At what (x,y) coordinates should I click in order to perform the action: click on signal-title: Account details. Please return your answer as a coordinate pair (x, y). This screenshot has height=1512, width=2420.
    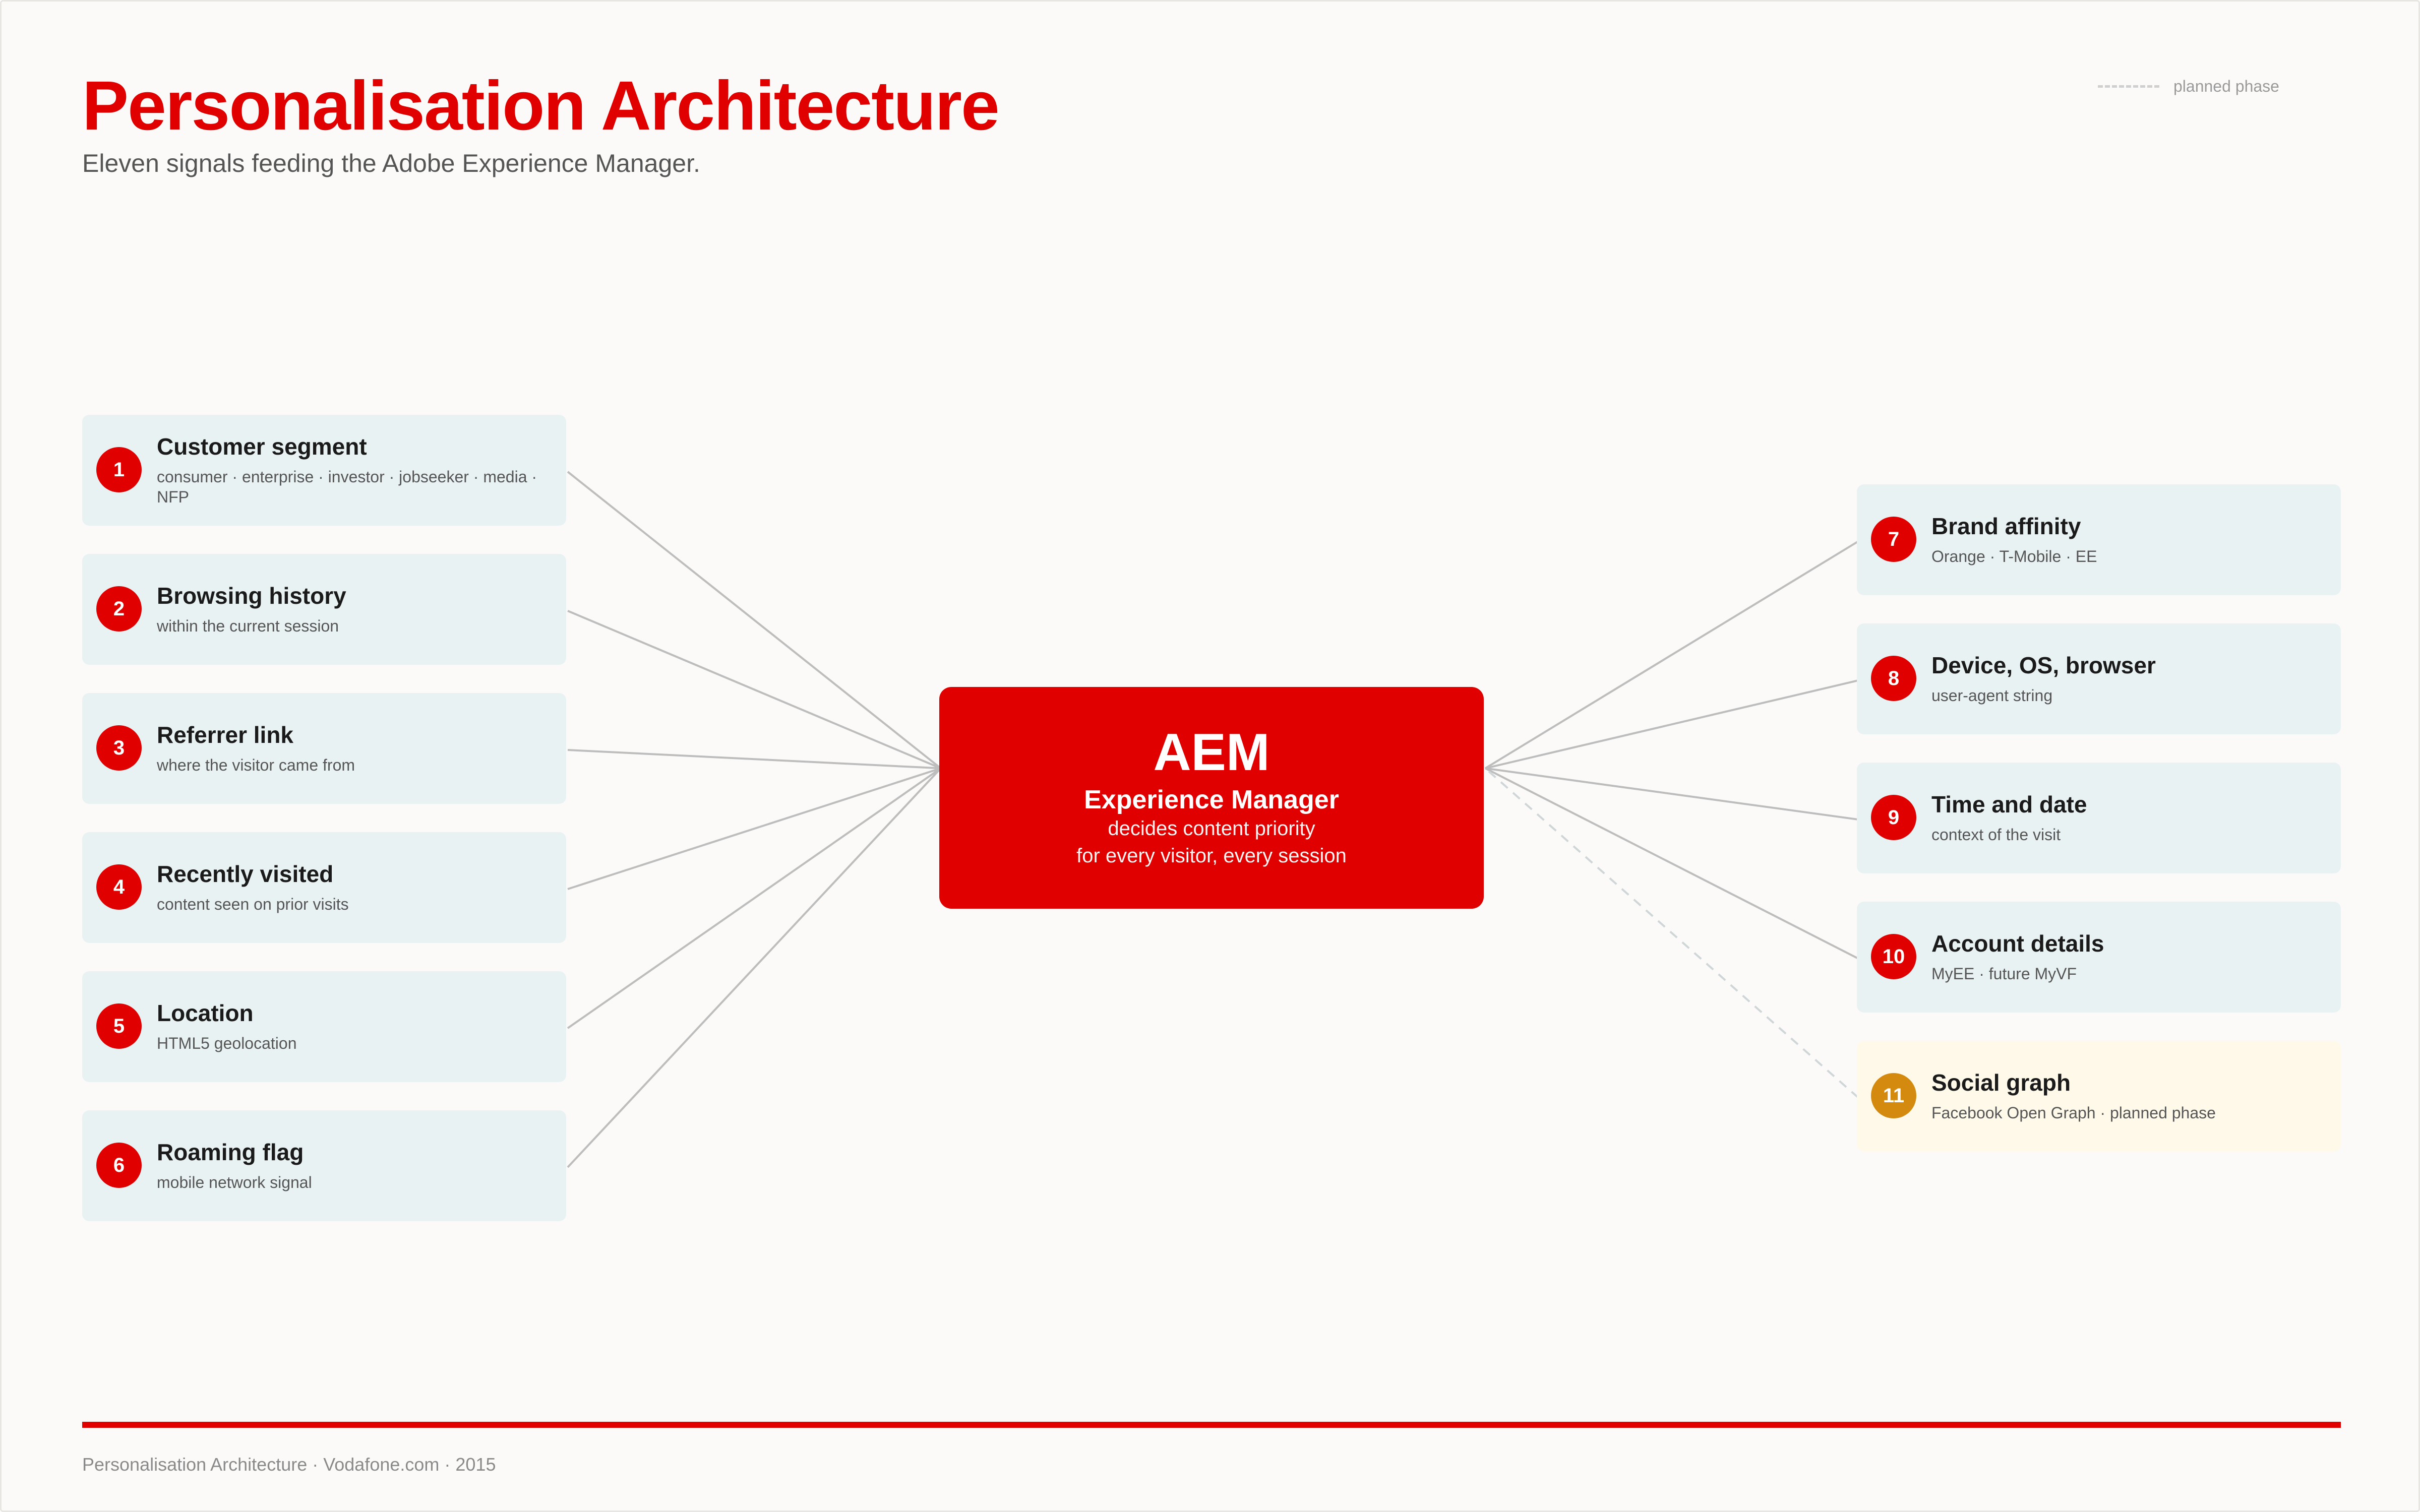
    Looking at the image, I should click on (2017, 944).